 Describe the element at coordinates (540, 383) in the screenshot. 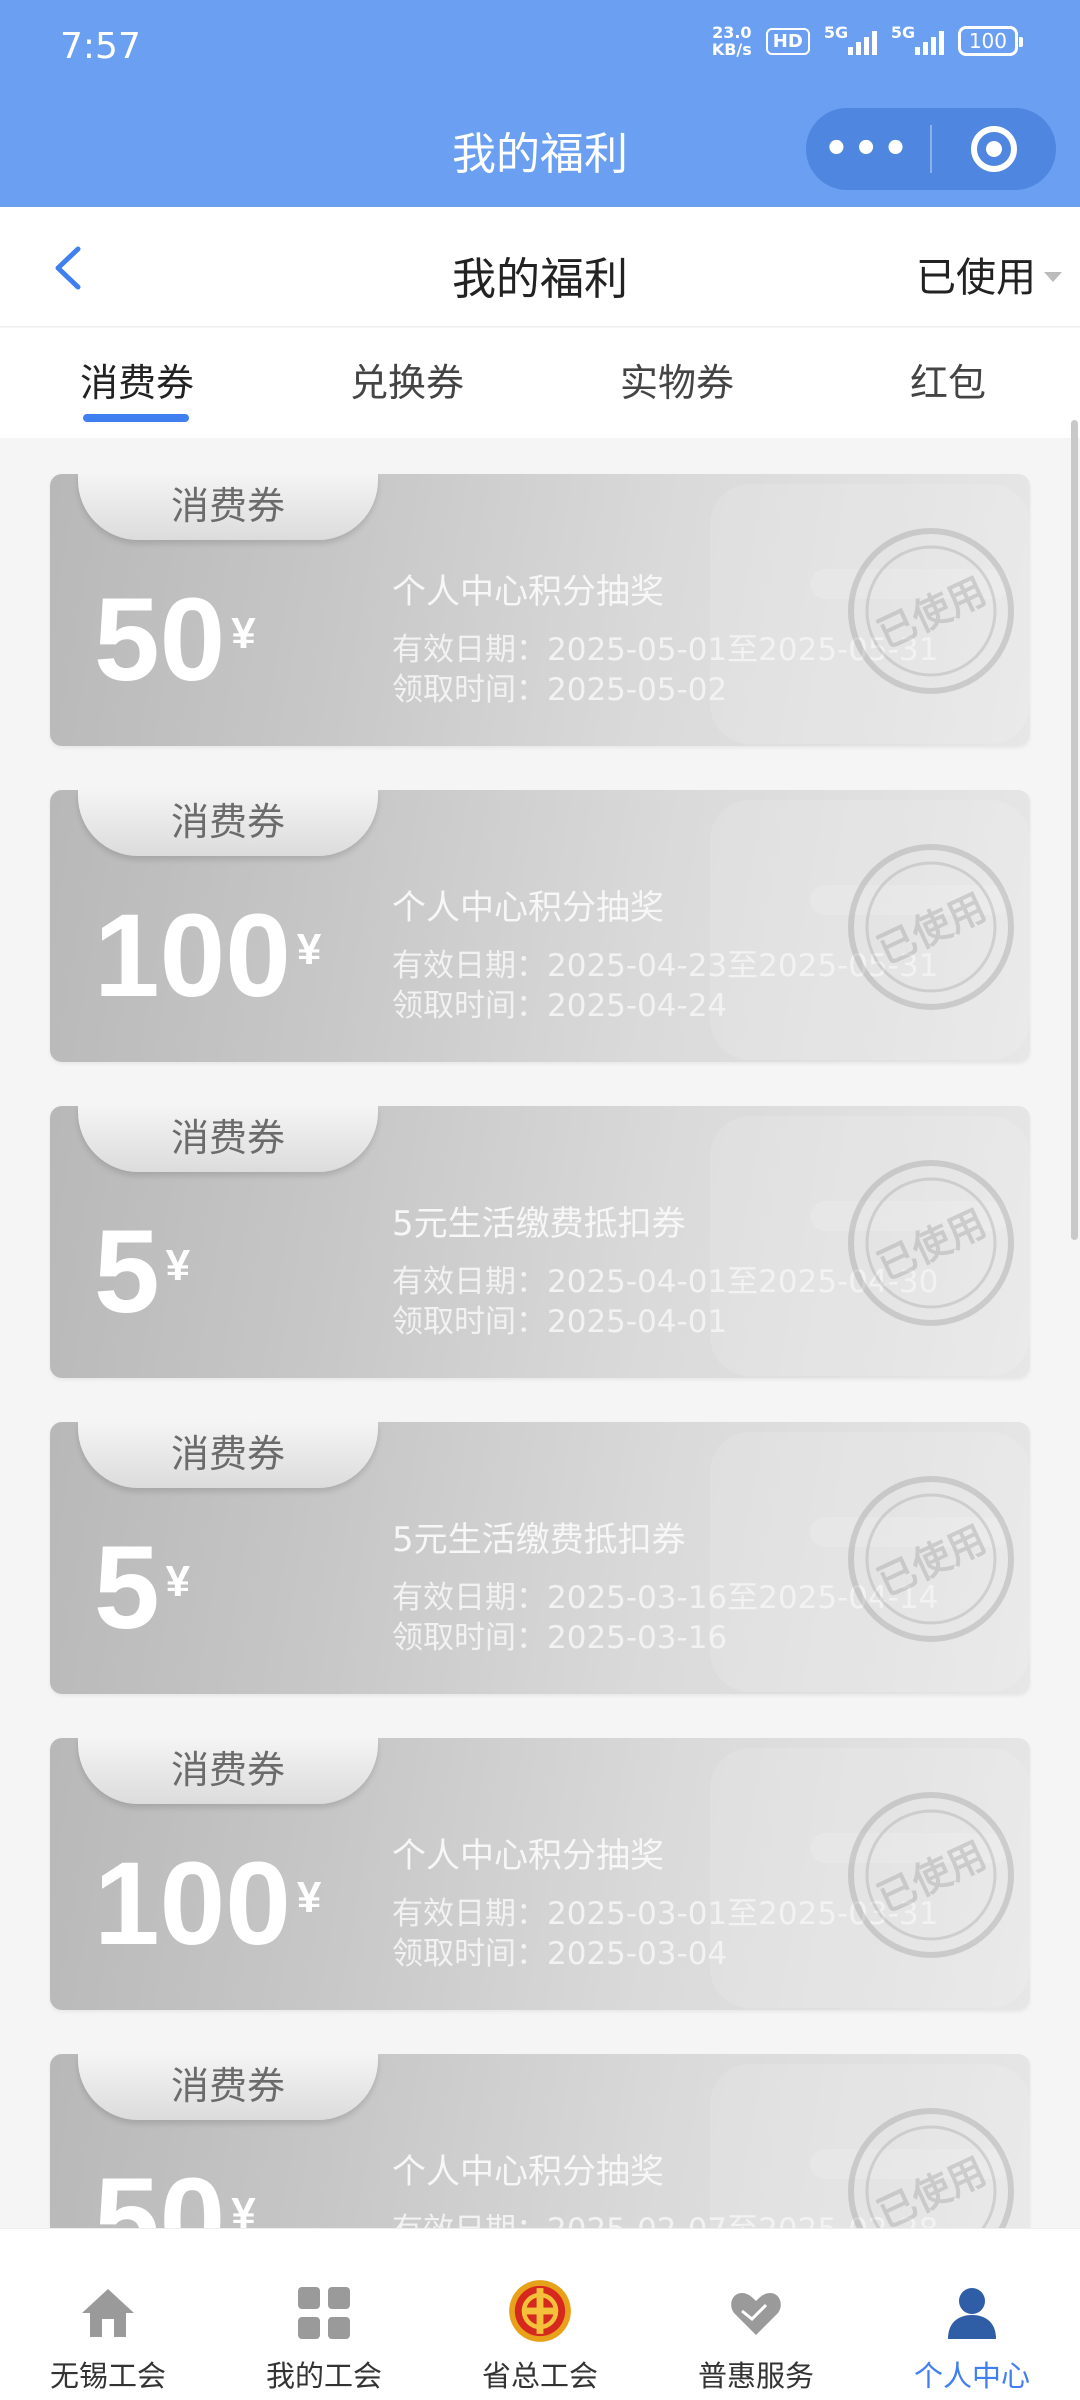

I see `coupon-type-tabs: 消费券 兑换券 实物券 红包` at that location.